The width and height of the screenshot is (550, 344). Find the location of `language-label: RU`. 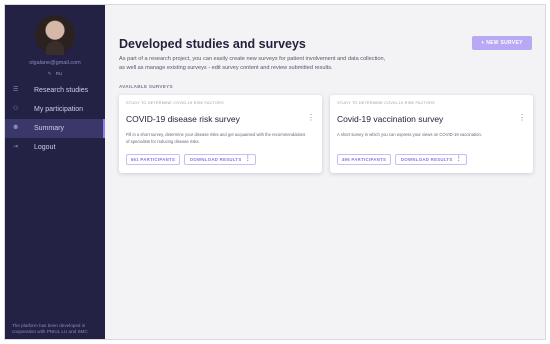

language-label: RU is located at coordinates (59, 73).